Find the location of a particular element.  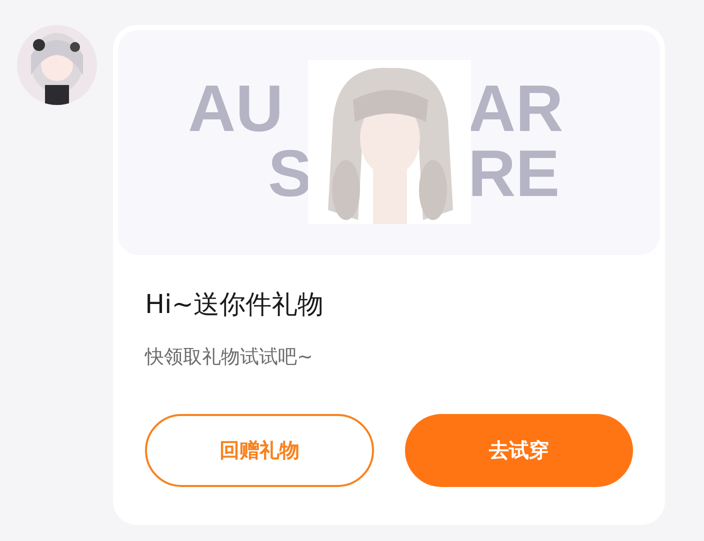

subtitle: 快领取礼物试试吧~ is located at coordinates (229, 357).